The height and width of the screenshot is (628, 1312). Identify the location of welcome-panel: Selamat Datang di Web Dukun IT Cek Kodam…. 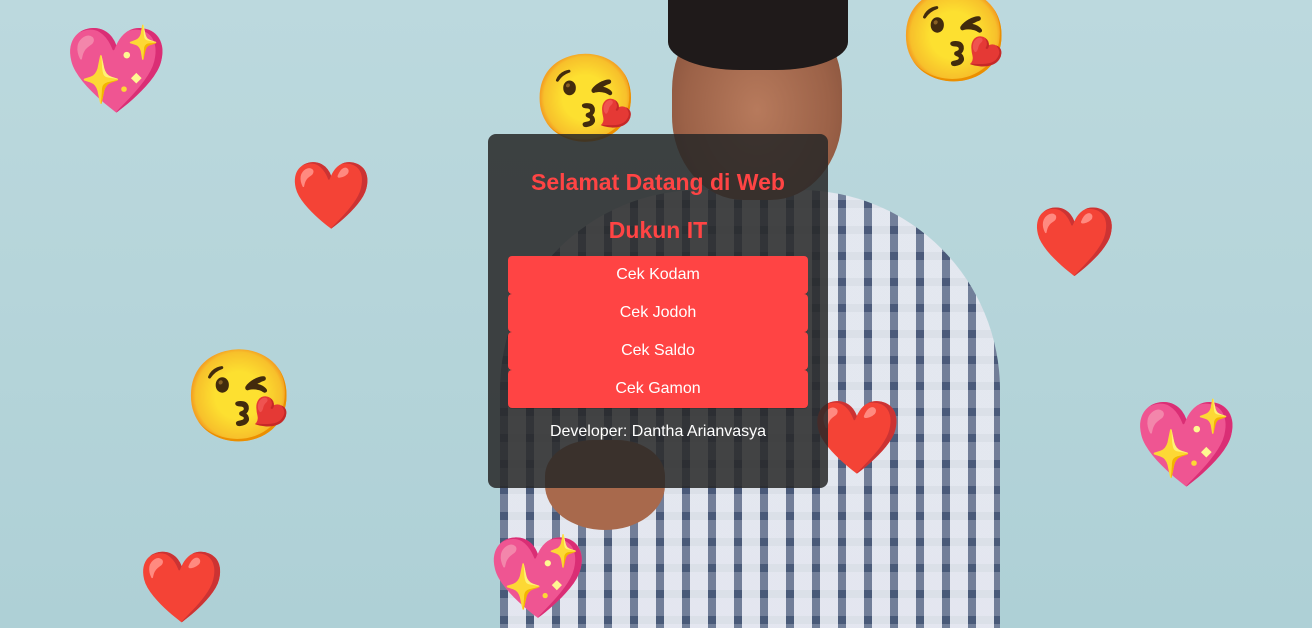
(658, 311).